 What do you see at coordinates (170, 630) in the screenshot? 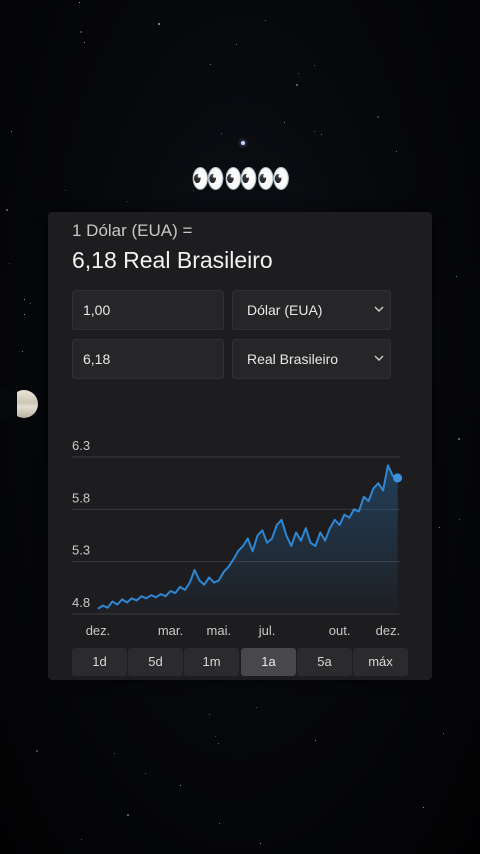
I see `x-tick-label: mar.` at bounding box center [170, 630].